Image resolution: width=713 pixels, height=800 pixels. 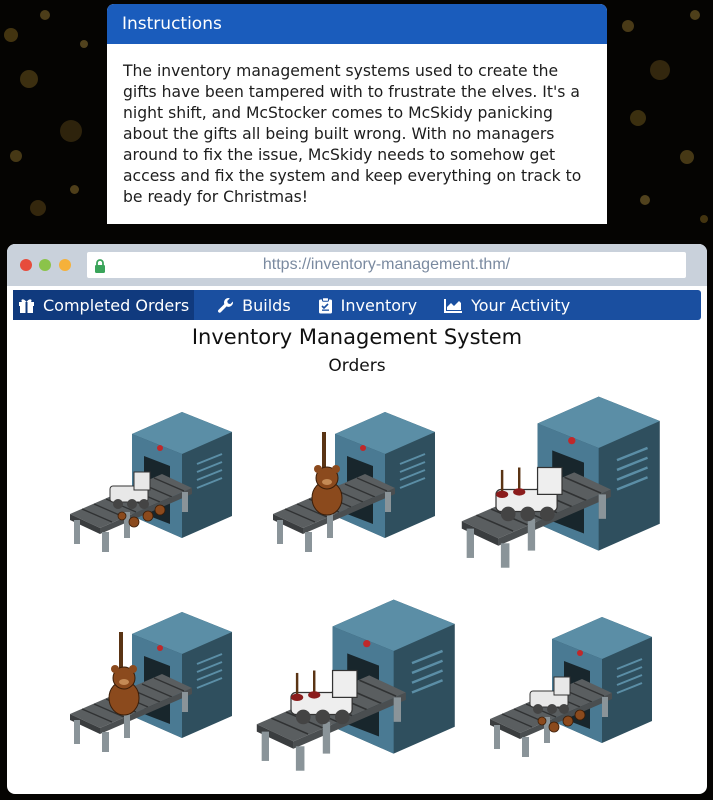 I want to click on nav-your-activity: Your Activity, so click(x=507, y=305).